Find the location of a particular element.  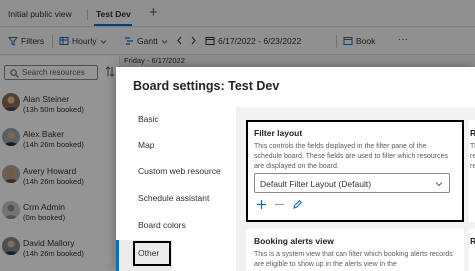

booking-alerts-title: Booking alerts view is located at coordinates (294, 241).